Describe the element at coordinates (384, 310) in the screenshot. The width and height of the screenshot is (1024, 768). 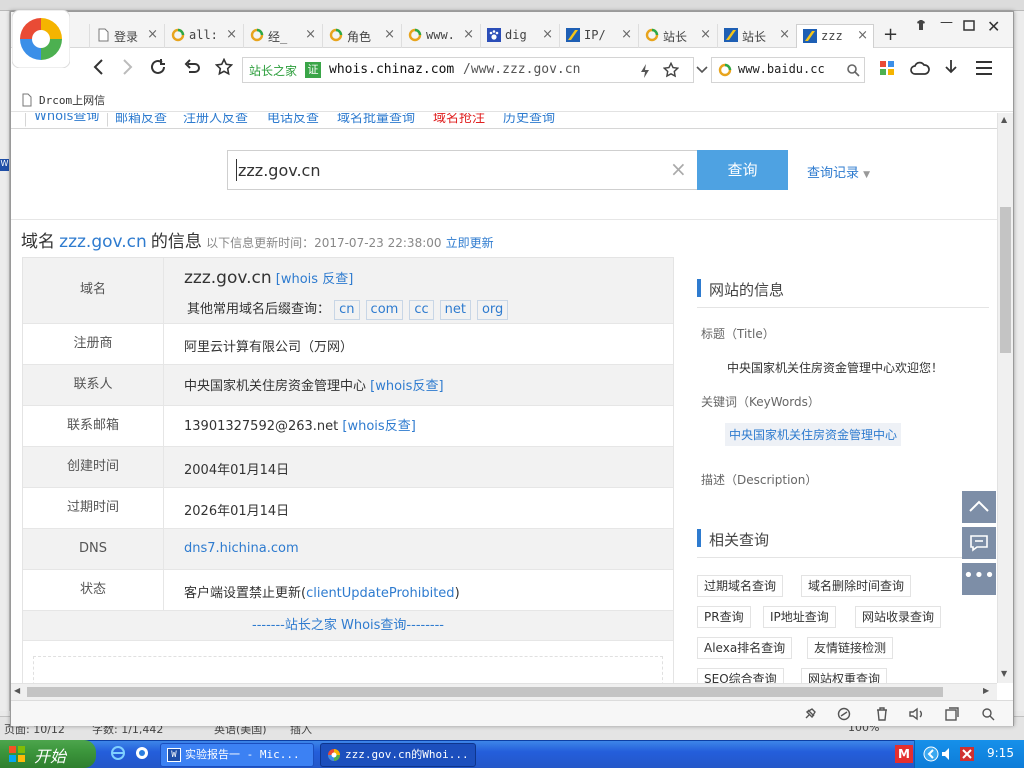
I see `suffix-com: com` at that location.